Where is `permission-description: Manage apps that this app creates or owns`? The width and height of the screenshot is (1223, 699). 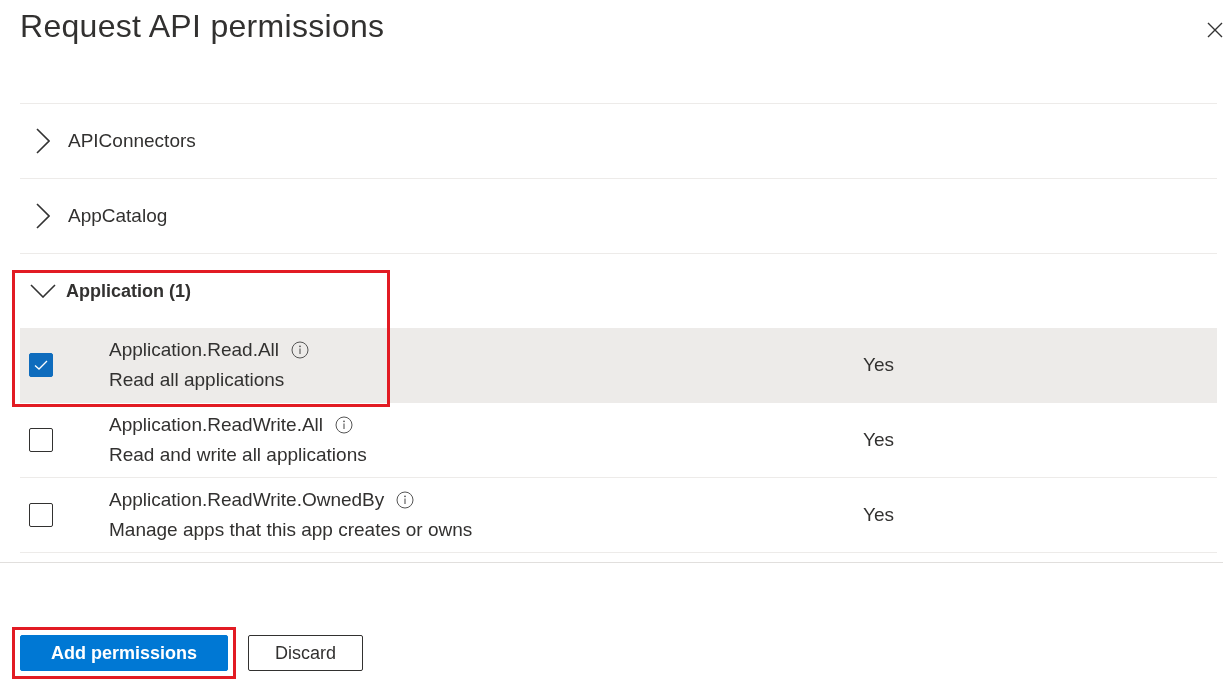
permission-description: Manage apps that this app creates or owns is located at coordinates (291, 530).